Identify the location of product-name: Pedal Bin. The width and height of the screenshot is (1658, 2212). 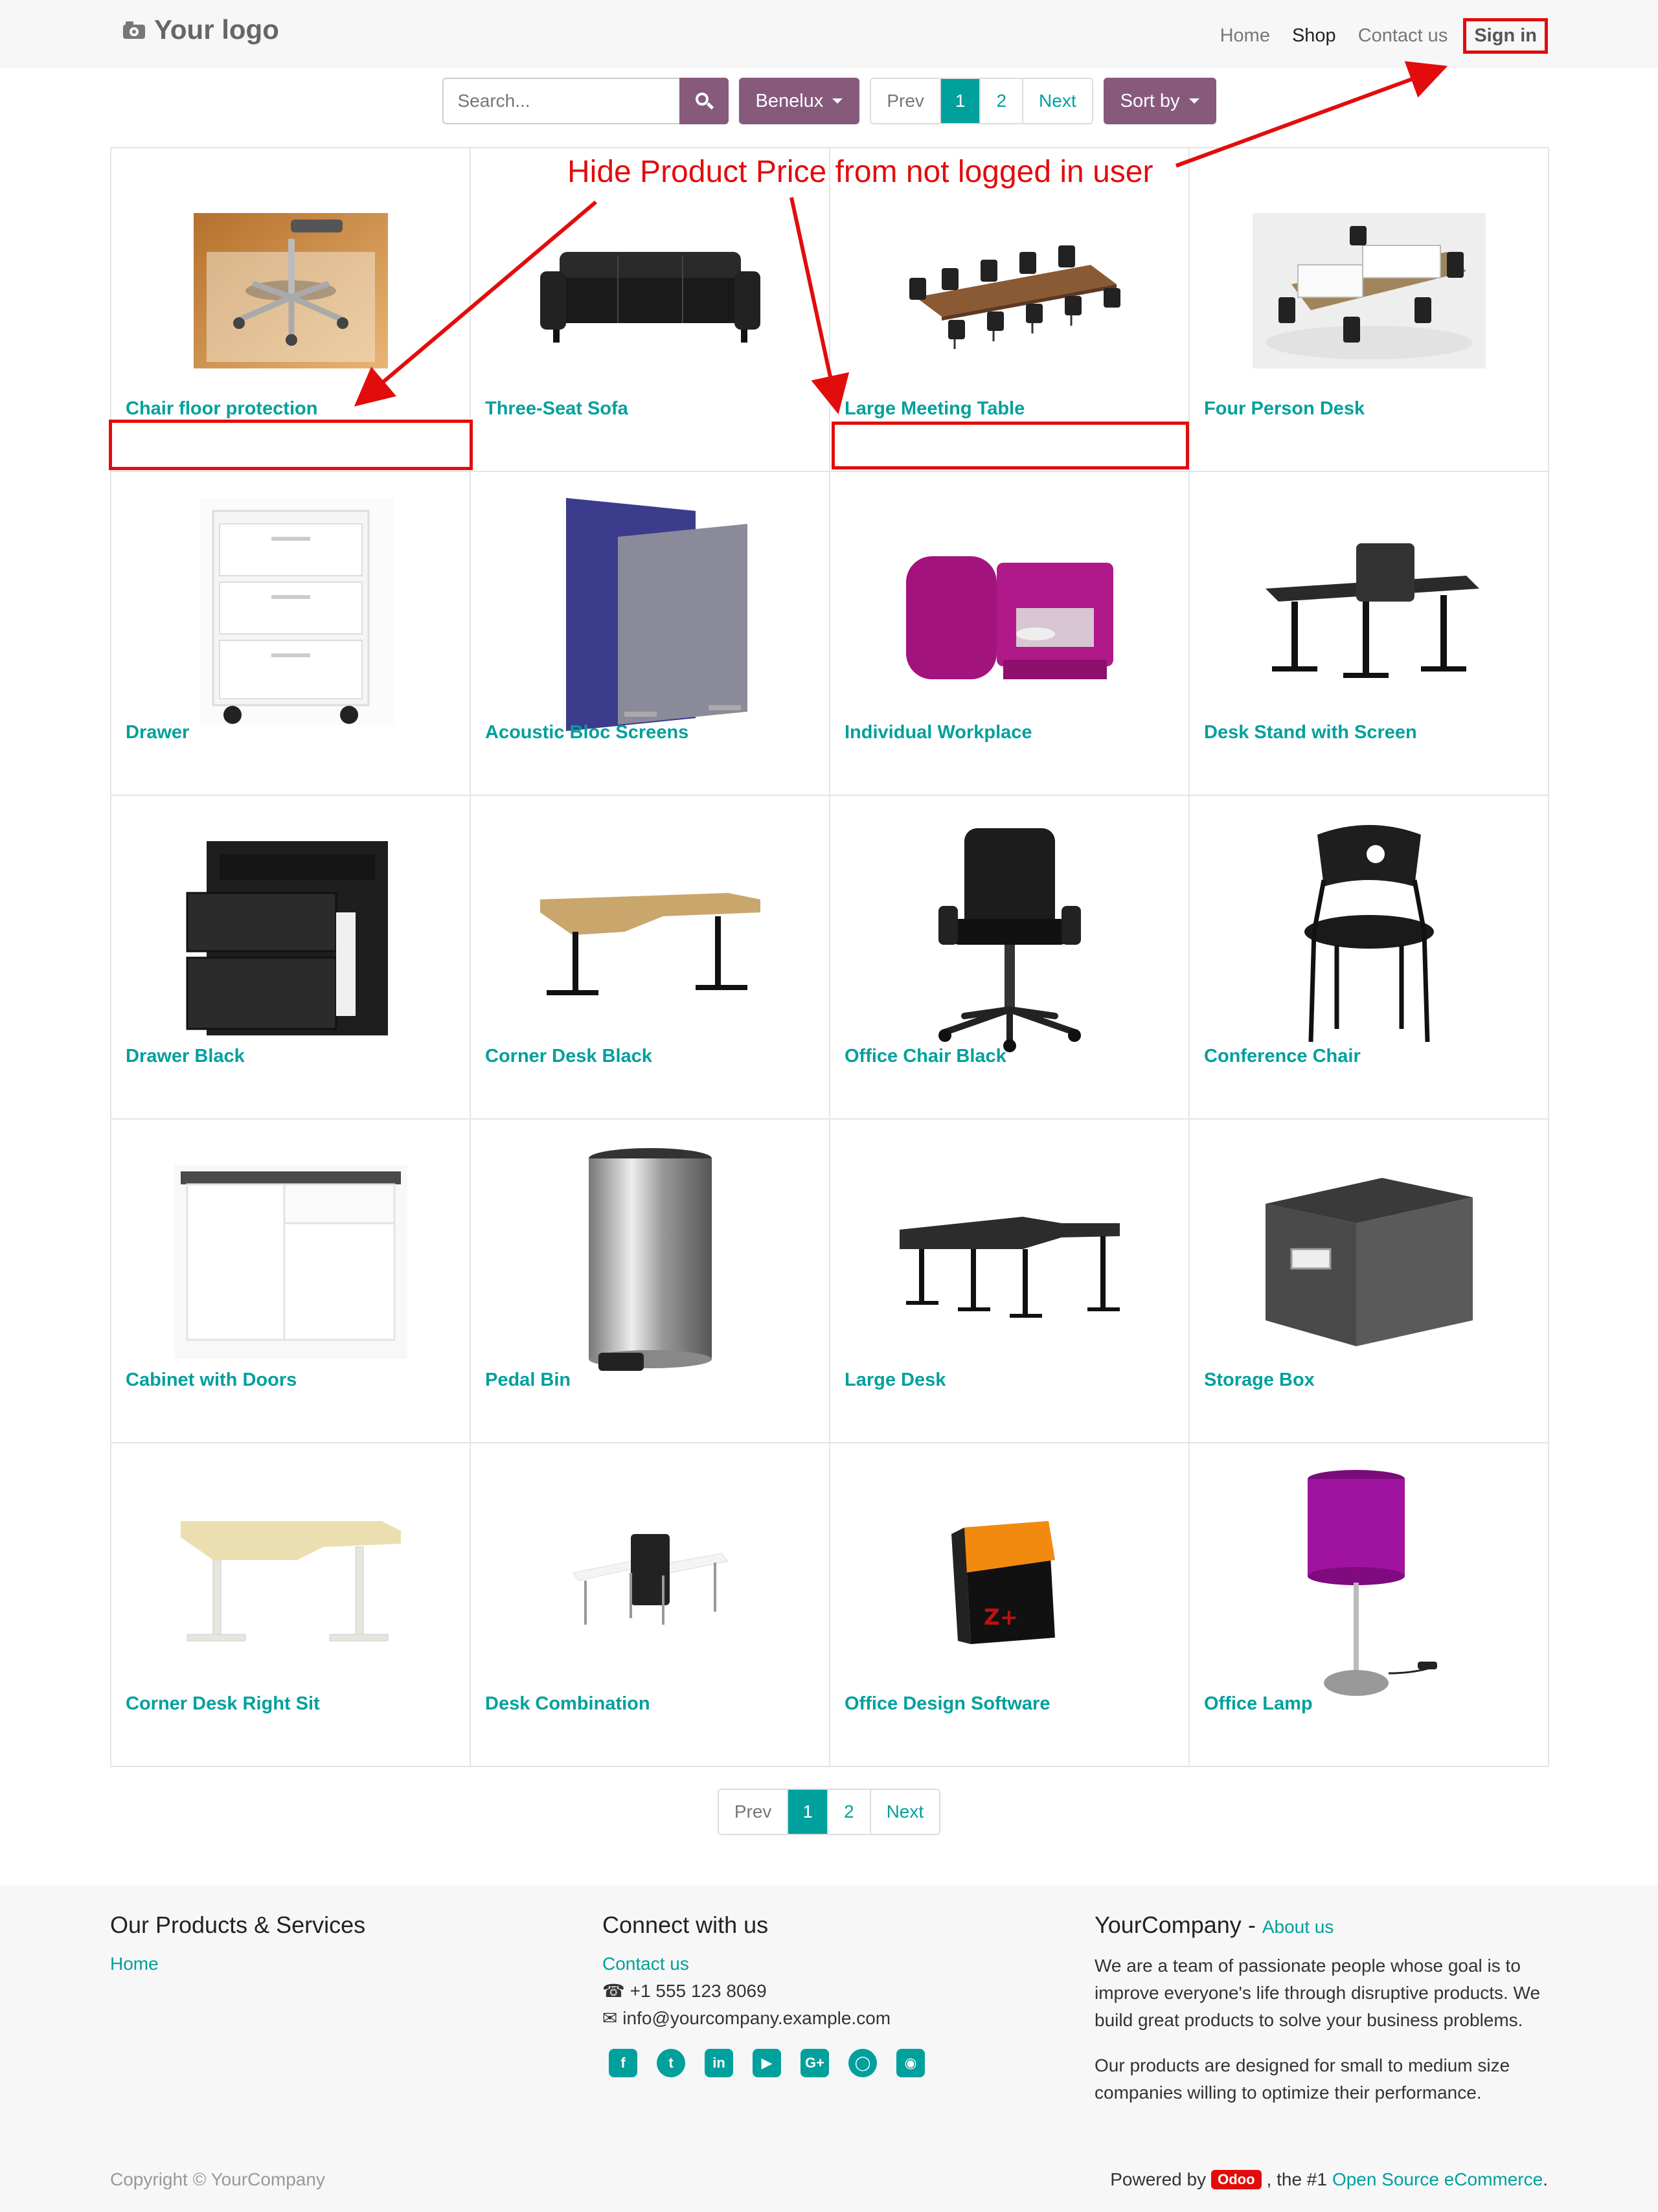
(528, 1381).